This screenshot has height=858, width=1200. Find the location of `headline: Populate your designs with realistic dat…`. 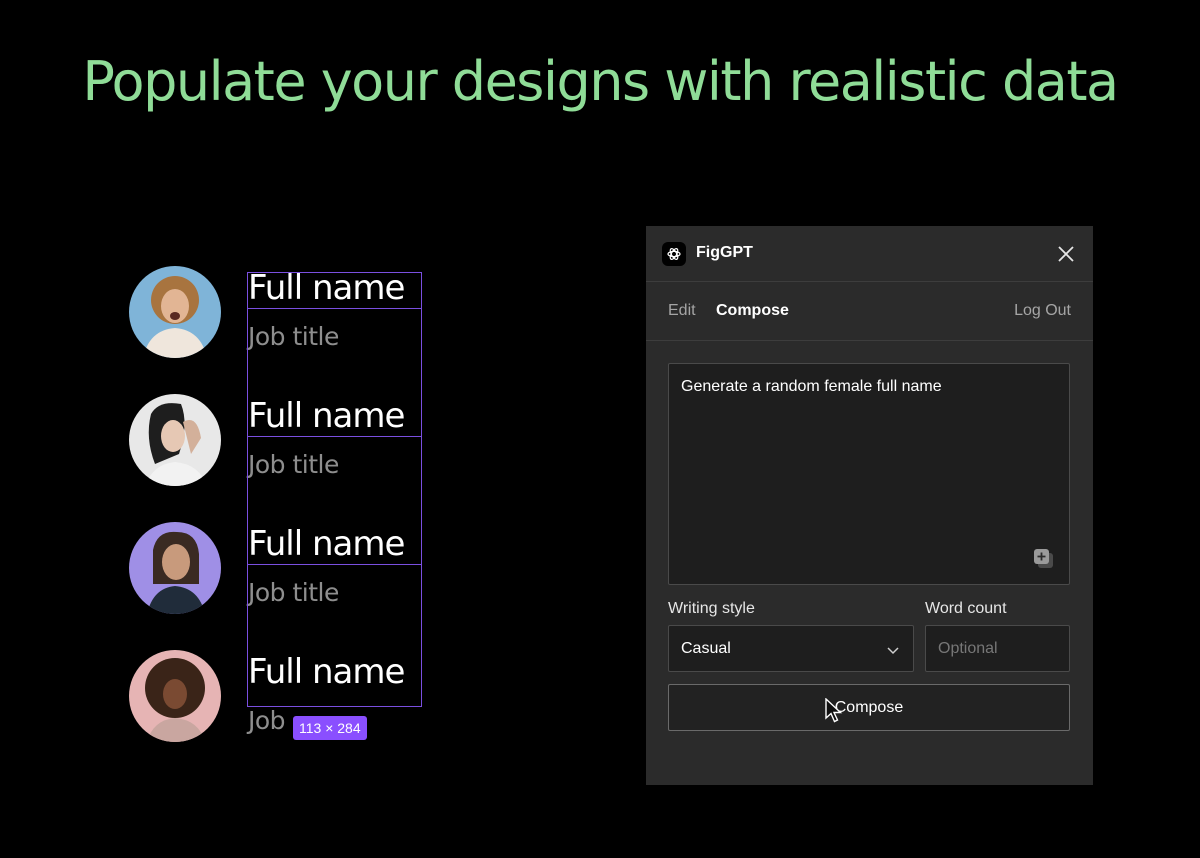

headline: Populate your designs with realistic dat… is located at coordinates (600, 81).